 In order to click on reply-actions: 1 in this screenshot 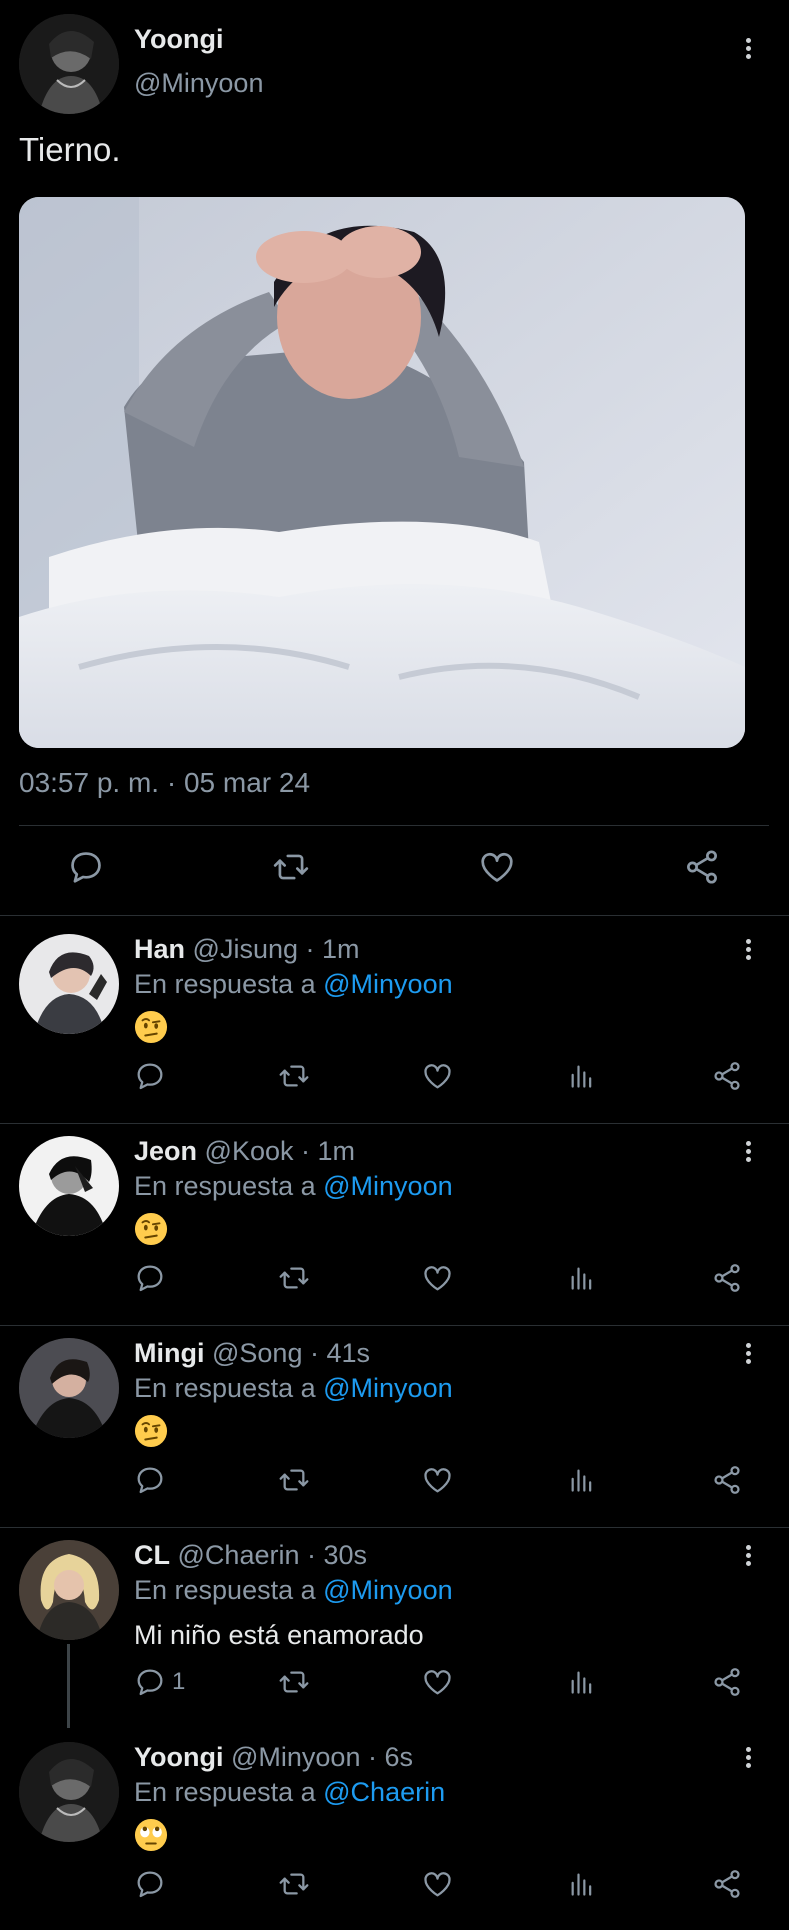, I will do `click(394, 1683)`.